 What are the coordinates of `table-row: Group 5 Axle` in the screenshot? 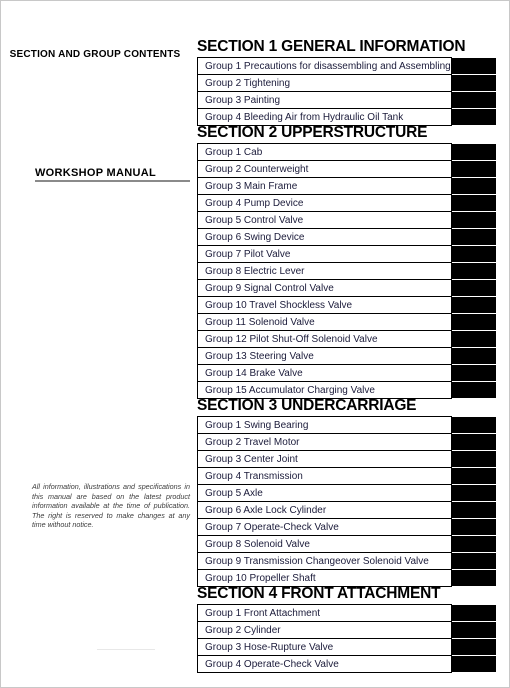 It's located at (347, 493).